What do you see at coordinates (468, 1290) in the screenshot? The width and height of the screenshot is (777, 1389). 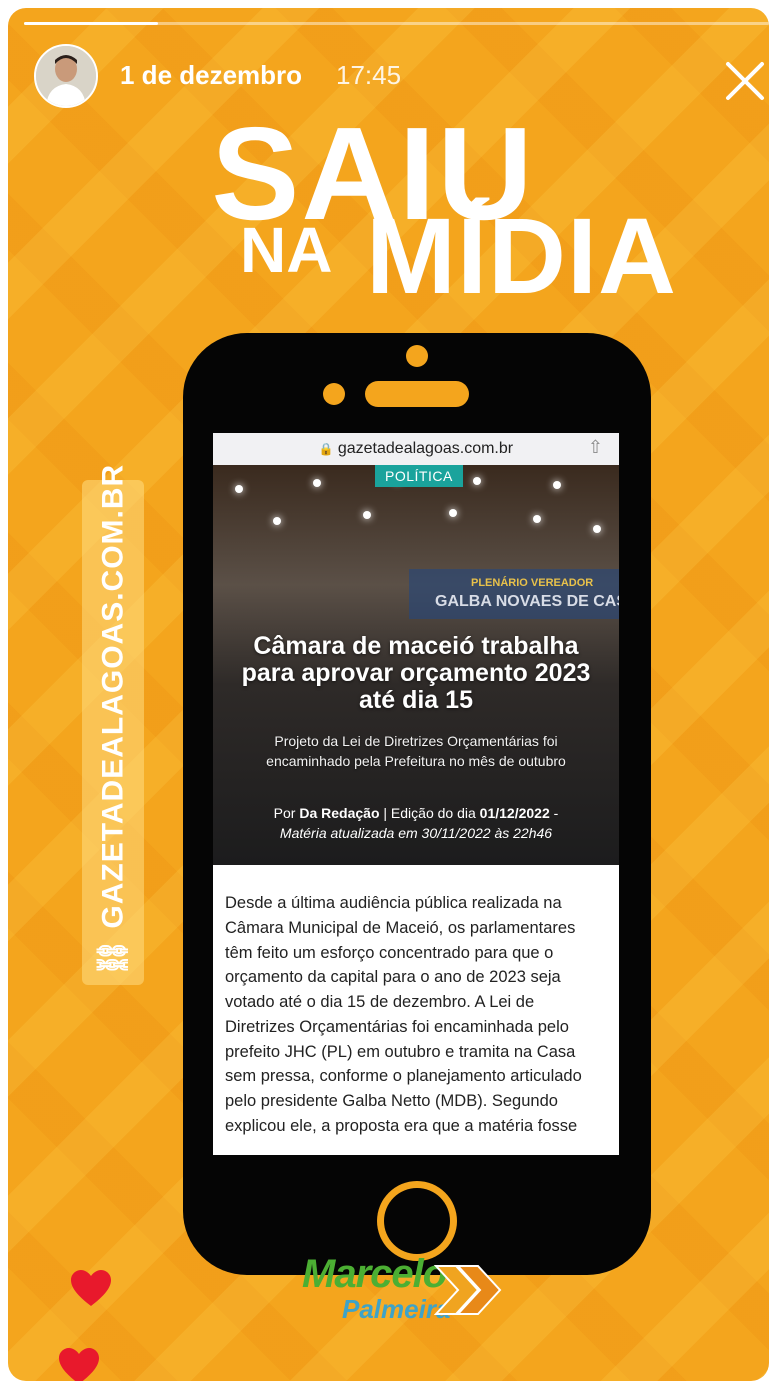 I see `chevron-right-icon` at bounding box center [468, 1290].